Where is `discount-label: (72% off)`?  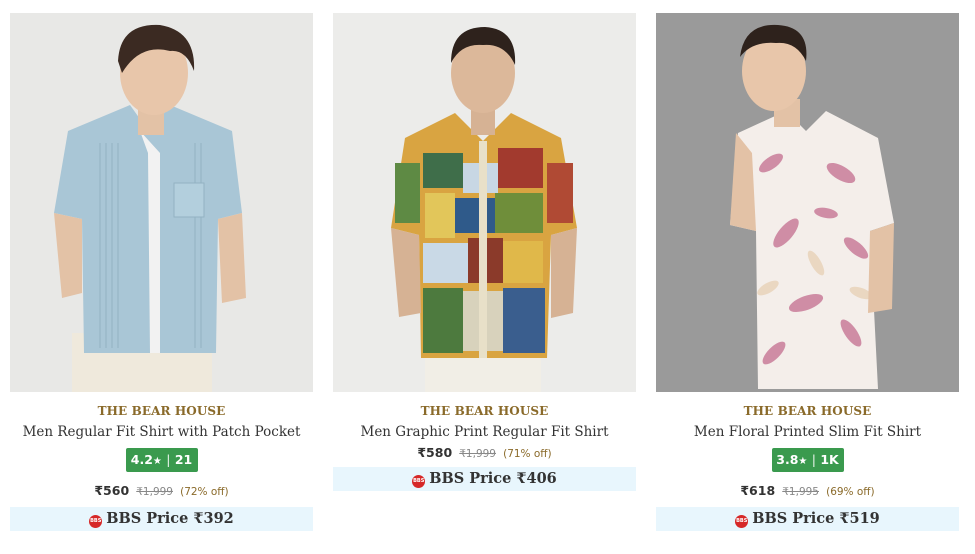 discount-label: (72% off) is located at coordinates (204, 492).